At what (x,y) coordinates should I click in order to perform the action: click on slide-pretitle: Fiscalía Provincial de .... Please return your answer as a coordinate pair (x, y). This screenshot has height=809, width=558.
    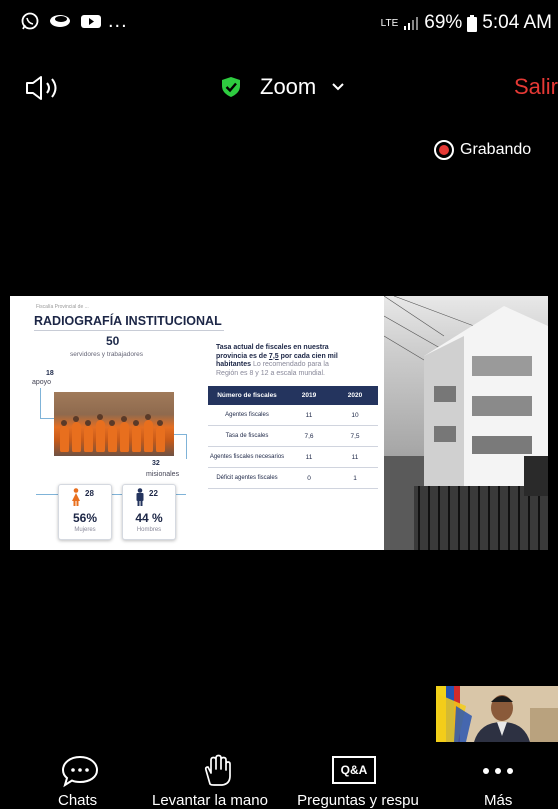
    Looking at the image, I should click on (62, 307).